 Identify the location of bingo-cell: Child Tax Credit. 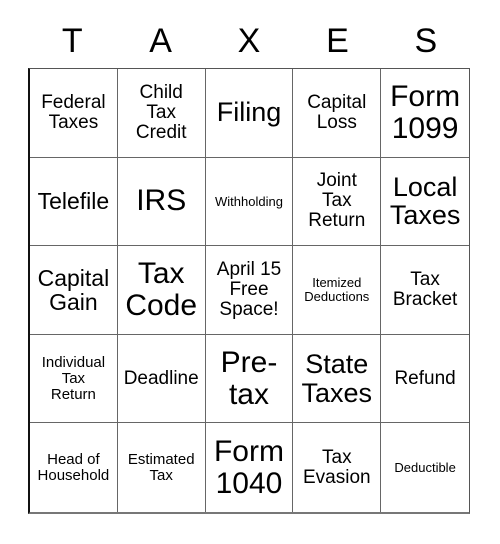
(161, 113).